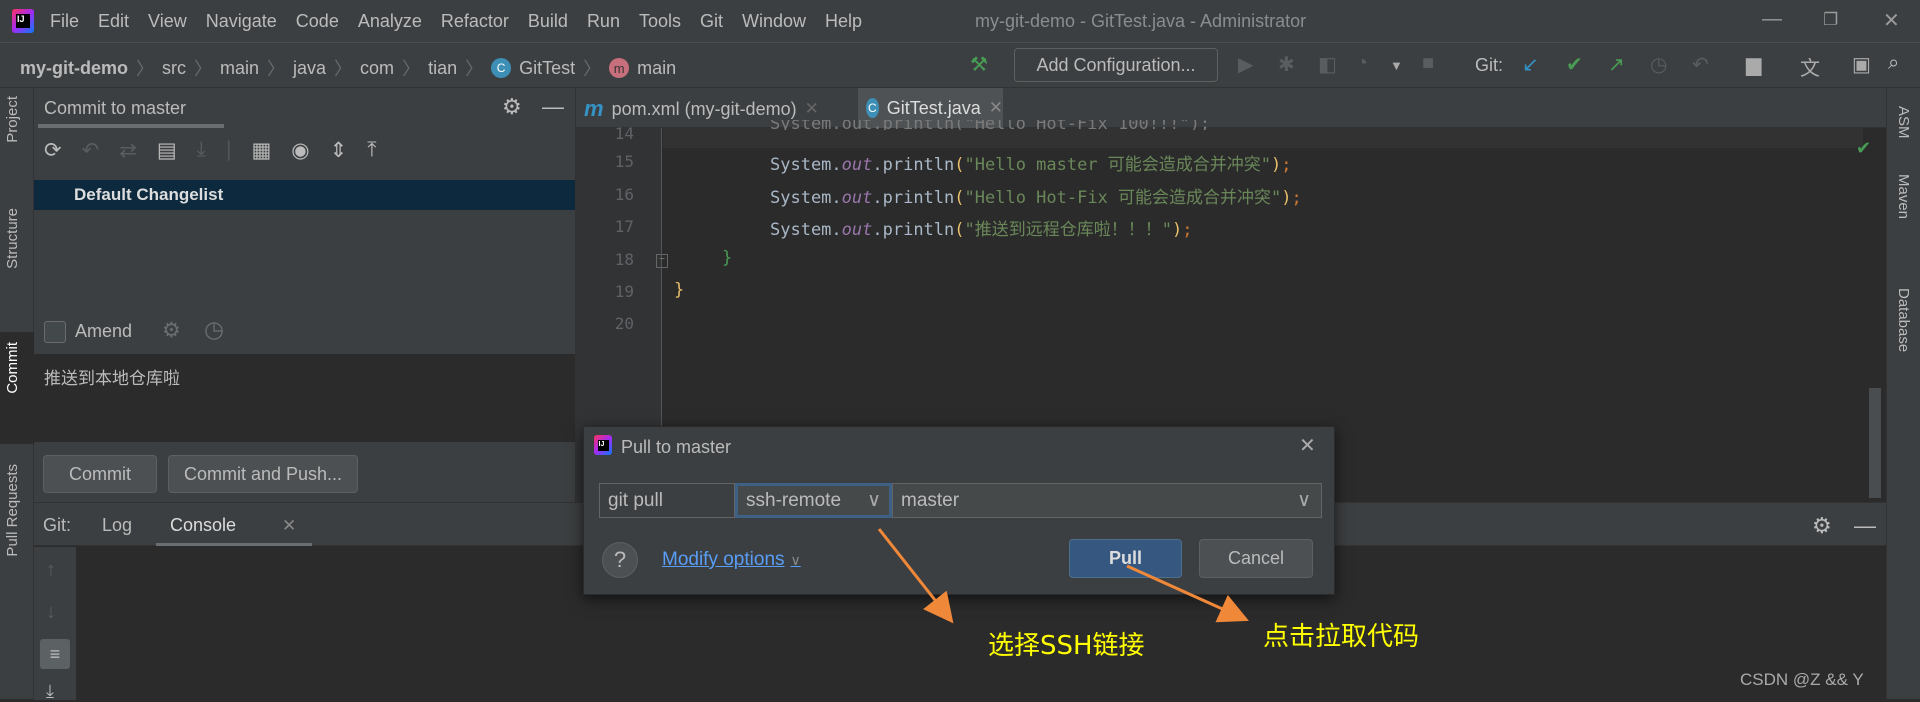 The image size is (1920, 702). What do you see at coordinates (1802, 679) in the screenshot?
I see `watermark: CSDN @Z && Y` at bounding box center [1802, 679].